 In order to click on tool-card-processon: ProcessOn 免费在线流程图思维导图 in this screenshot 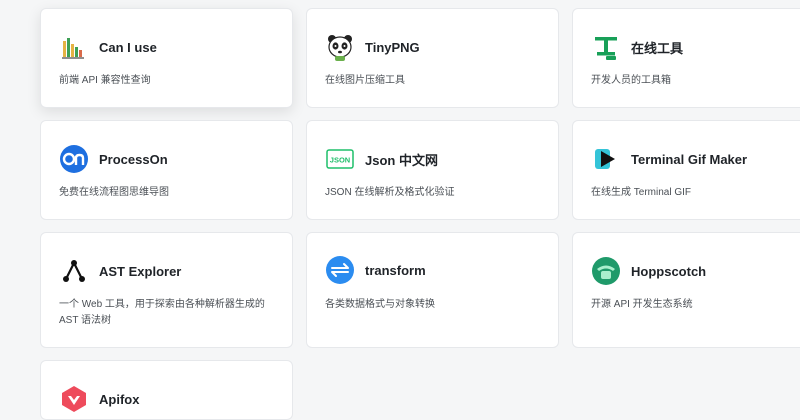, I will do `click(166, 170)`.